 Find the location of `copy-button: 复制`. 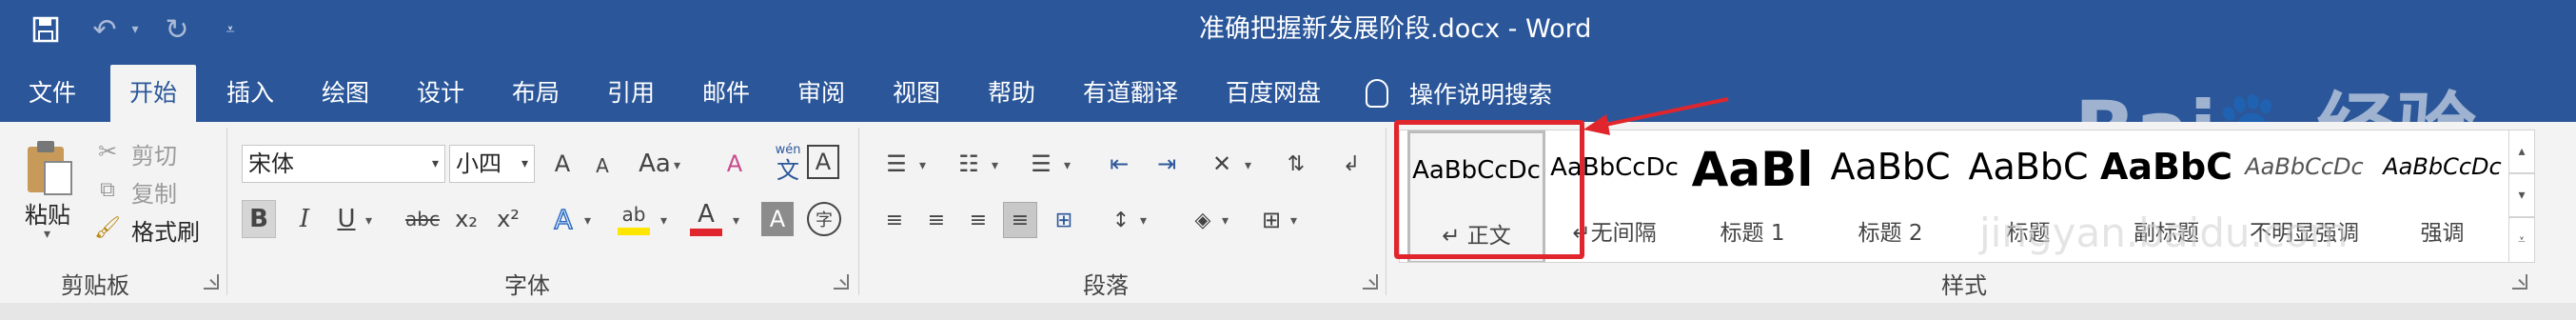

copy-button: 复制 is located at coordinates (154, 192).